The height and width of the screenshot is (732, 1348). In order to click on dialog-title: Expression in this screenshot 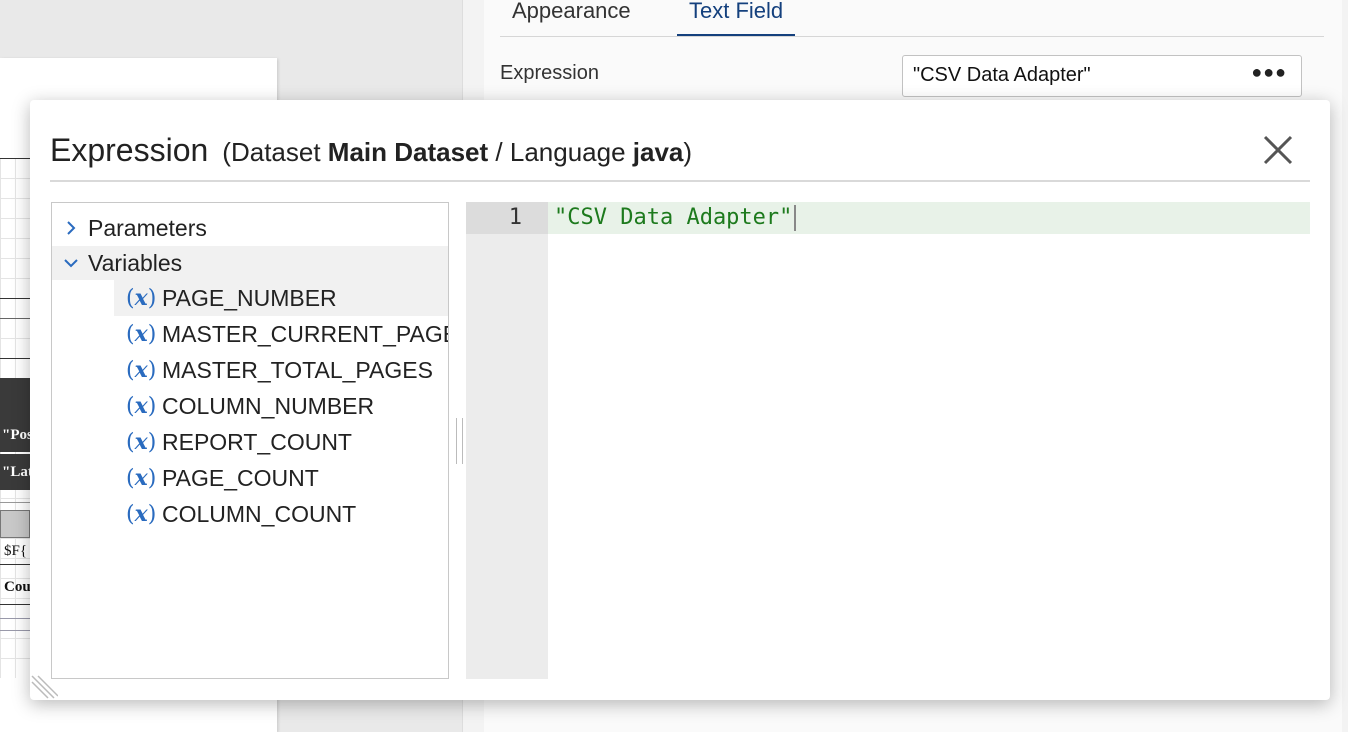, I will do `click(129, 150)`.